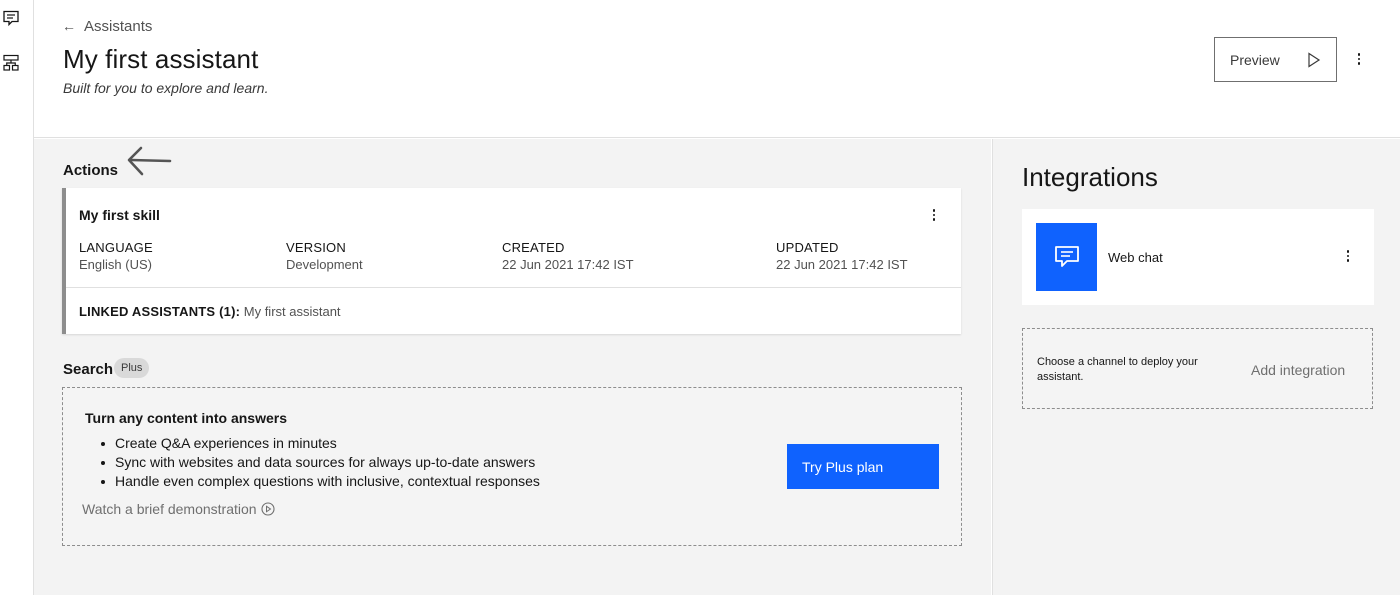 This screenshot has width=1400, height=595. What do you see at coordinates (88, 369) in the screenshot?
I see `search-section-label: Search` at bounding box center [88, 369].